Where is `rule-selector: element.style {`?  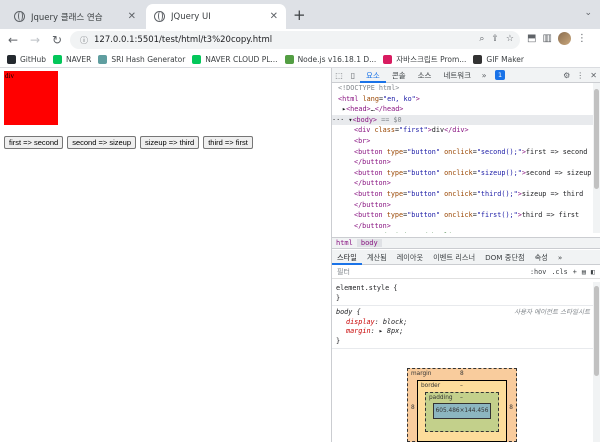
rule-selector: element.style { is located at coordinates (367, 288).